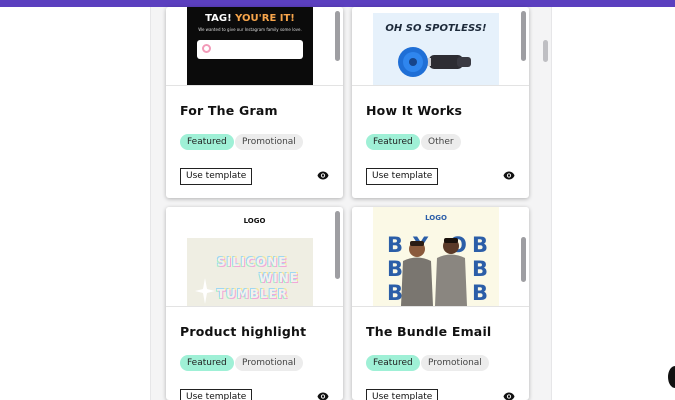  I want to click on sparkle-icon, so click(205, 291).